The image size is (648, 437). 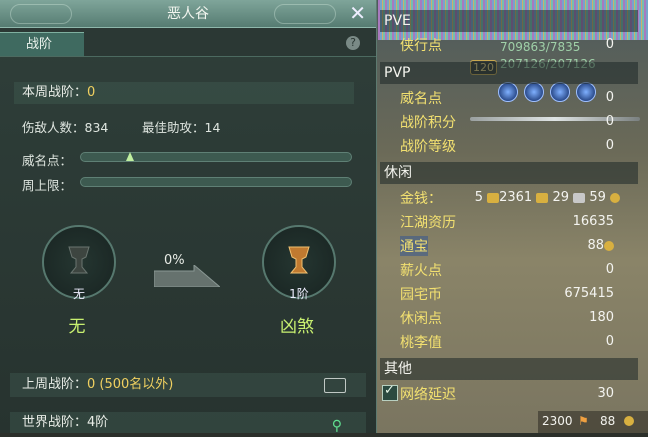 What do you see at coordinates (42, 44) in the screenshot?
I see `tab-war-rank: 战阶` at bounding box center [42, 44].